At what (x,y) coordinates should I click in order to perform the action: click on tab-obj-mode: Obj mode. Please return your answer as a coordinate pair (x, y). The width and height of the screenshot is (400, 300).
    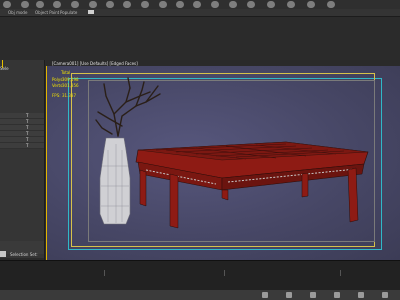
    Looking at the image, I should click on (17, 12).